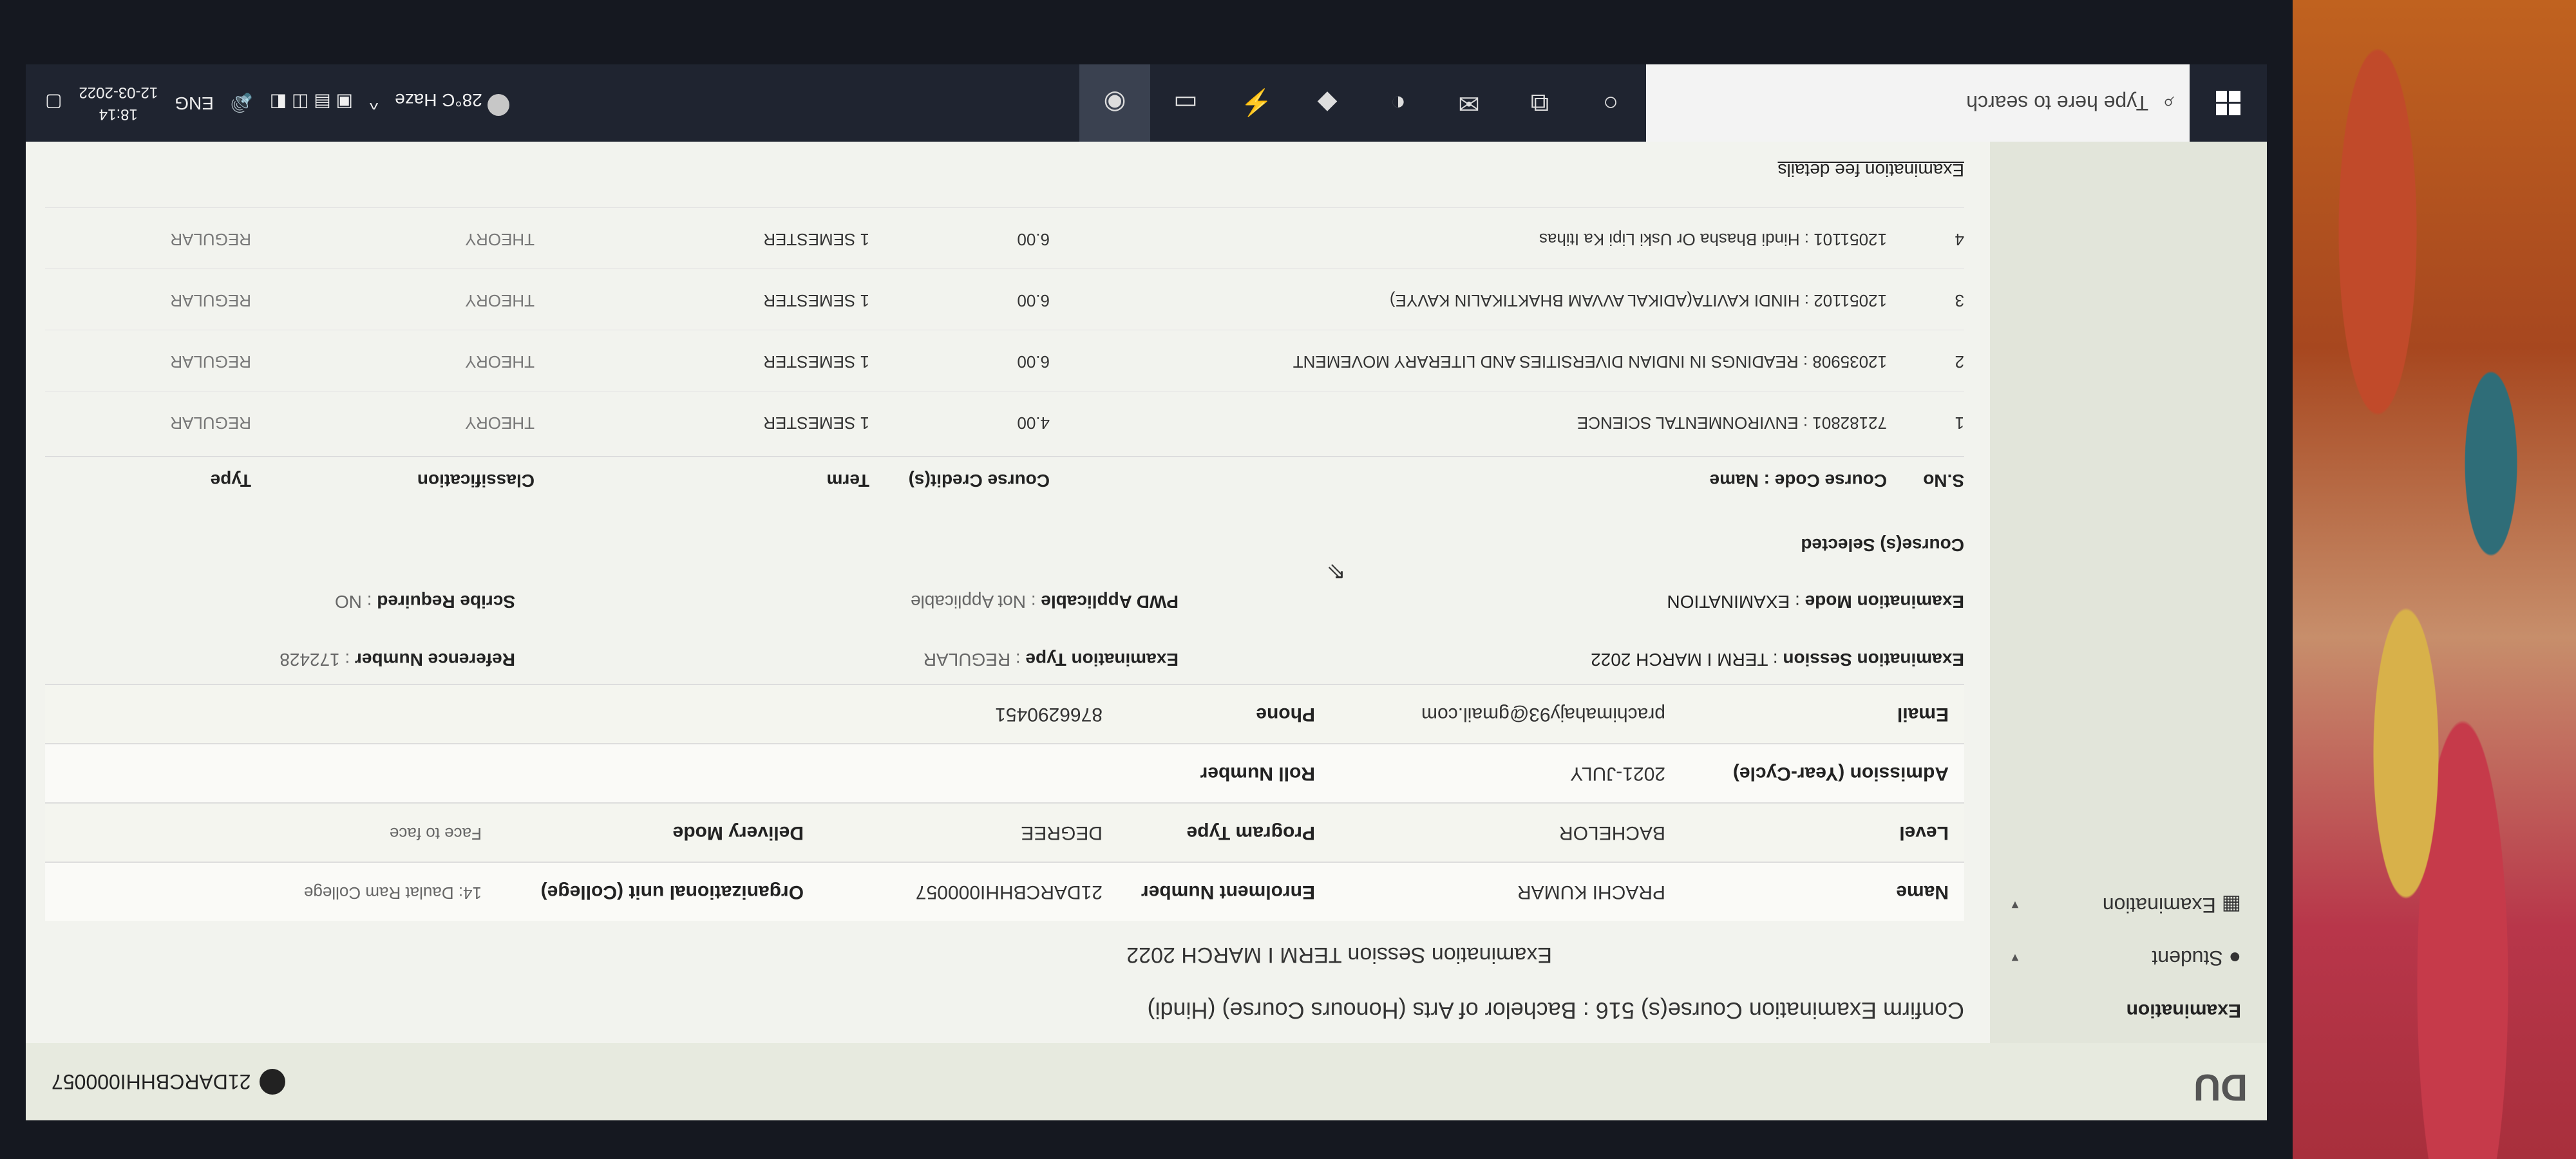 Image resolution: width=2576 pixels, height=1159 pixels. Describe the element at coordinates (847, 481) in the screenshot. I see `col-term: Term` at that location.